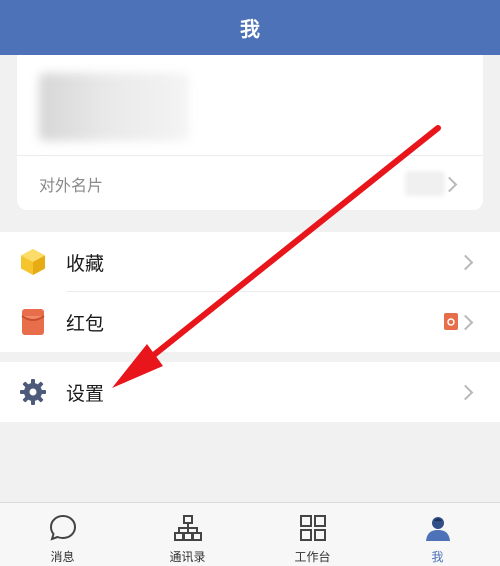 This screenshot has height=566, width=500. Describe the element at coordinates (425, 183) in the screenshot. I see `blurred-qr-preview` at that location.